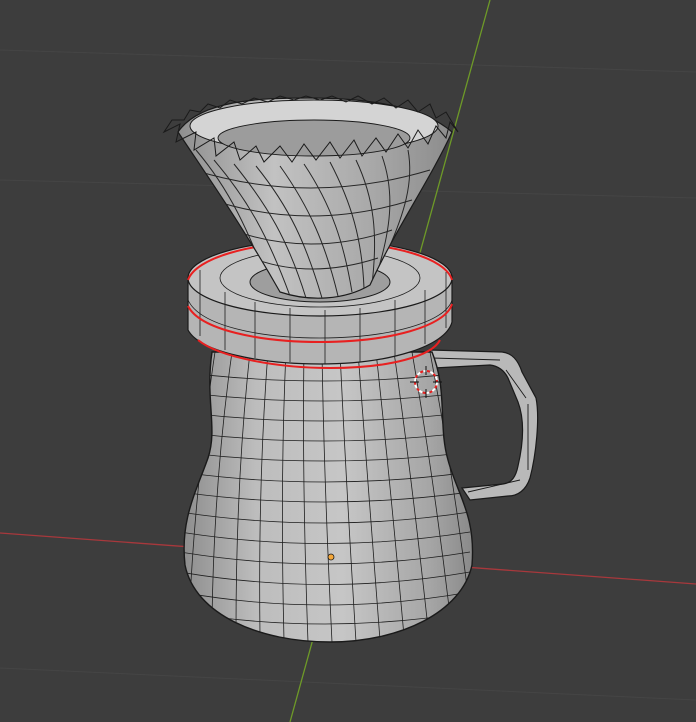  I want to click on object-origin-icon, so click(331, 557).